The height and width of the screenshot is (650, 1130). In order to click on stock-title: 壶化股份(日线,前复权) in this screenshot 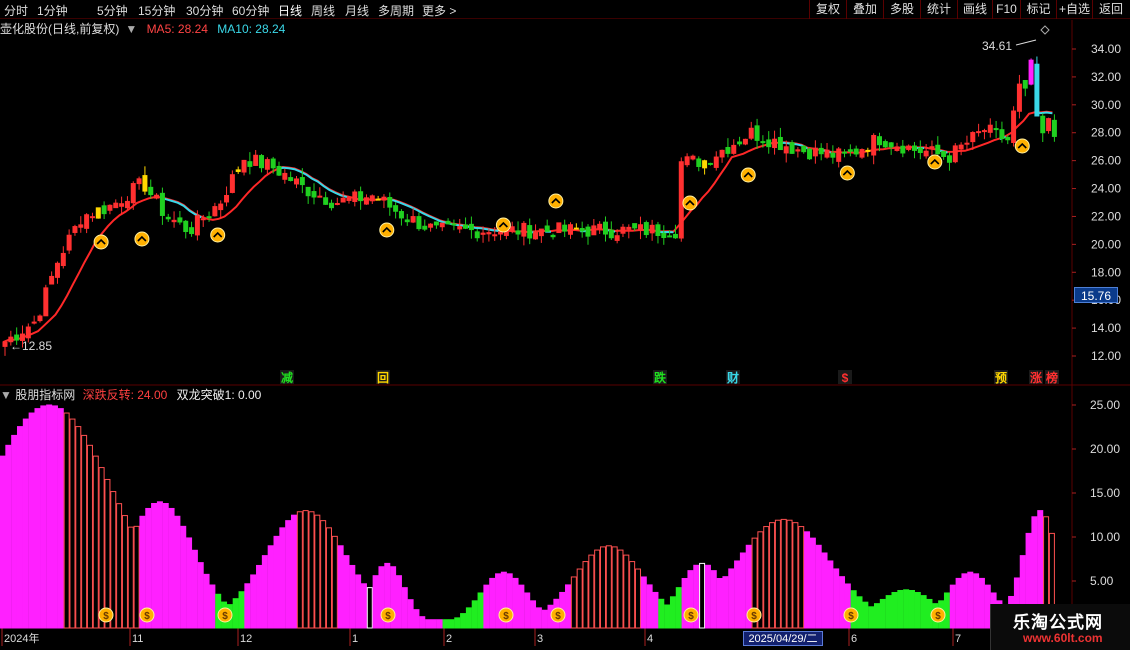, I will do `click(59, 29)`.